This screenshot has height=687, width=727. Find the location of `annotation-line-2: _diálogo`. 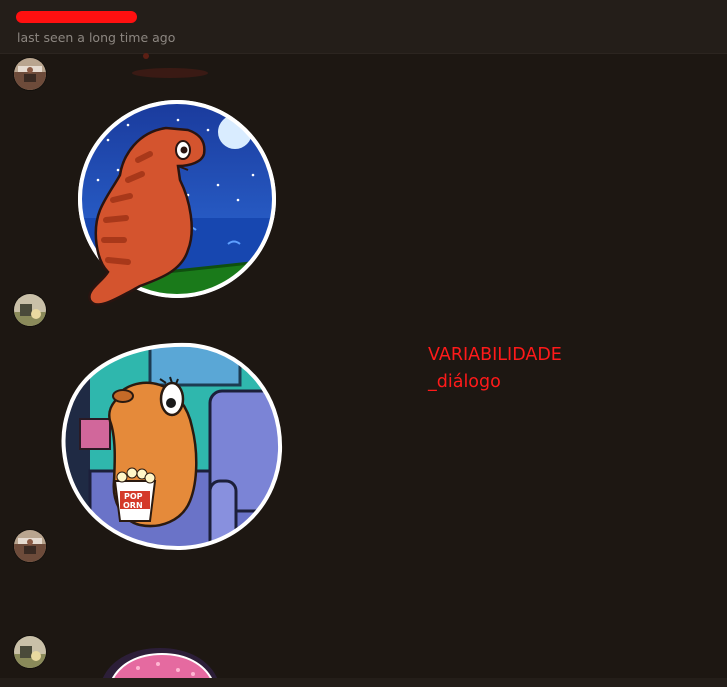

annotation-line-2: _diálogo is located at coordinates (464, 382).